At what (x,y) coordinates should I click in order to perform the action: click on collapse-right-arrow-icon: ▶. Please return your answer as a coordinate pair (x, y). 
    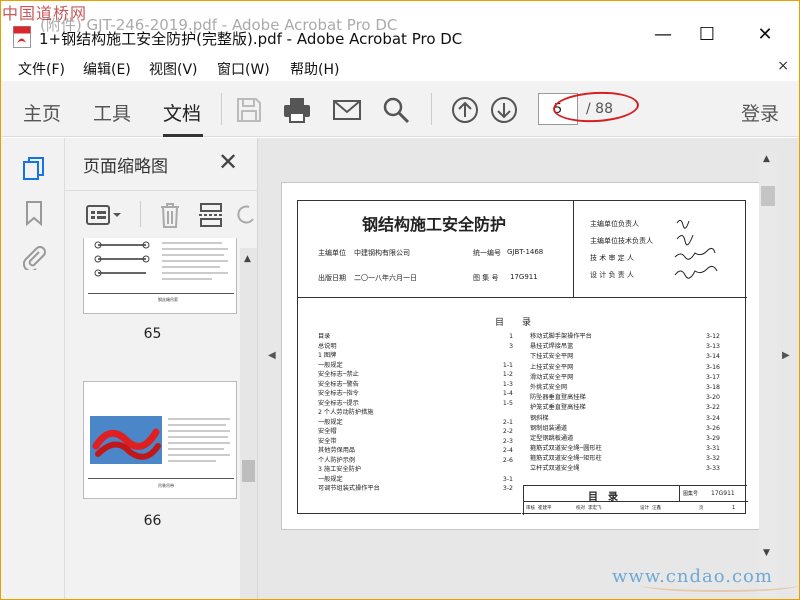
    Looking at the image, I should click on (786, 355).